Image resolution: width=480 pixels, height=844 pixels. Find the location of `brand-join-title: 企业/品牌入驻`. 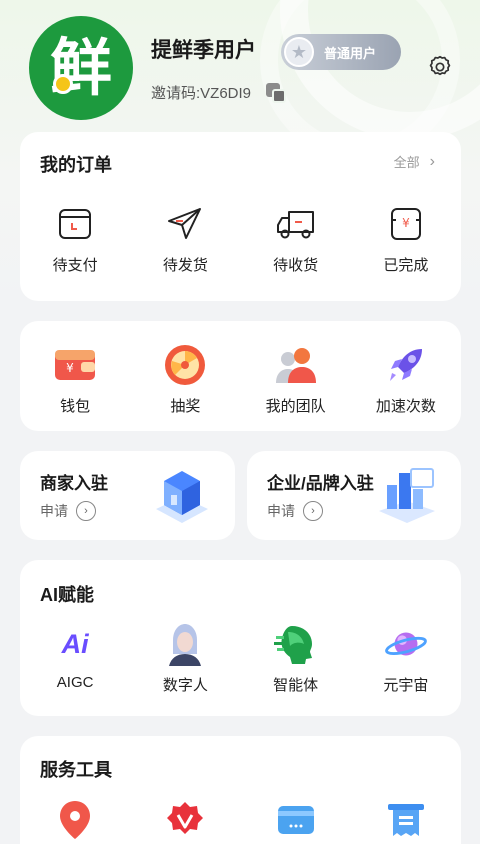

brand-join-title: 企业/品牌入驻 is located at coordinates (320, 483).